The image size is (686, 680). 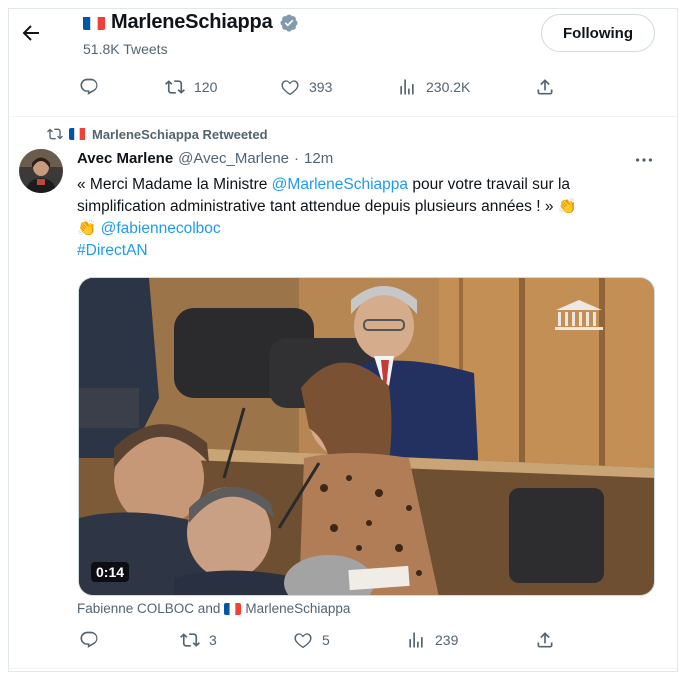 I want to click on profile-name: MarleneSchiappa, so click(x=192, y=22).